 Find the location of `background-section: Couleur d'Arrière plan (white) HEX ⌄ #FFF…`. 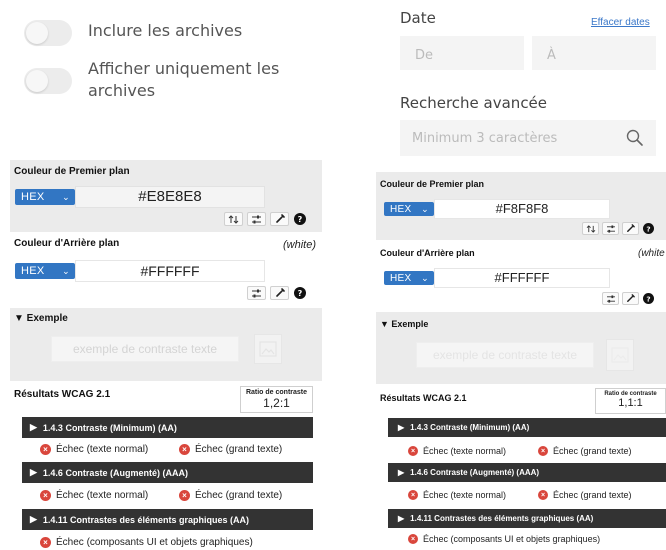

background-section: Couleur d'Arrière plan (white) HEX ⌄ #FFF… is located at coordinates (166, 270).